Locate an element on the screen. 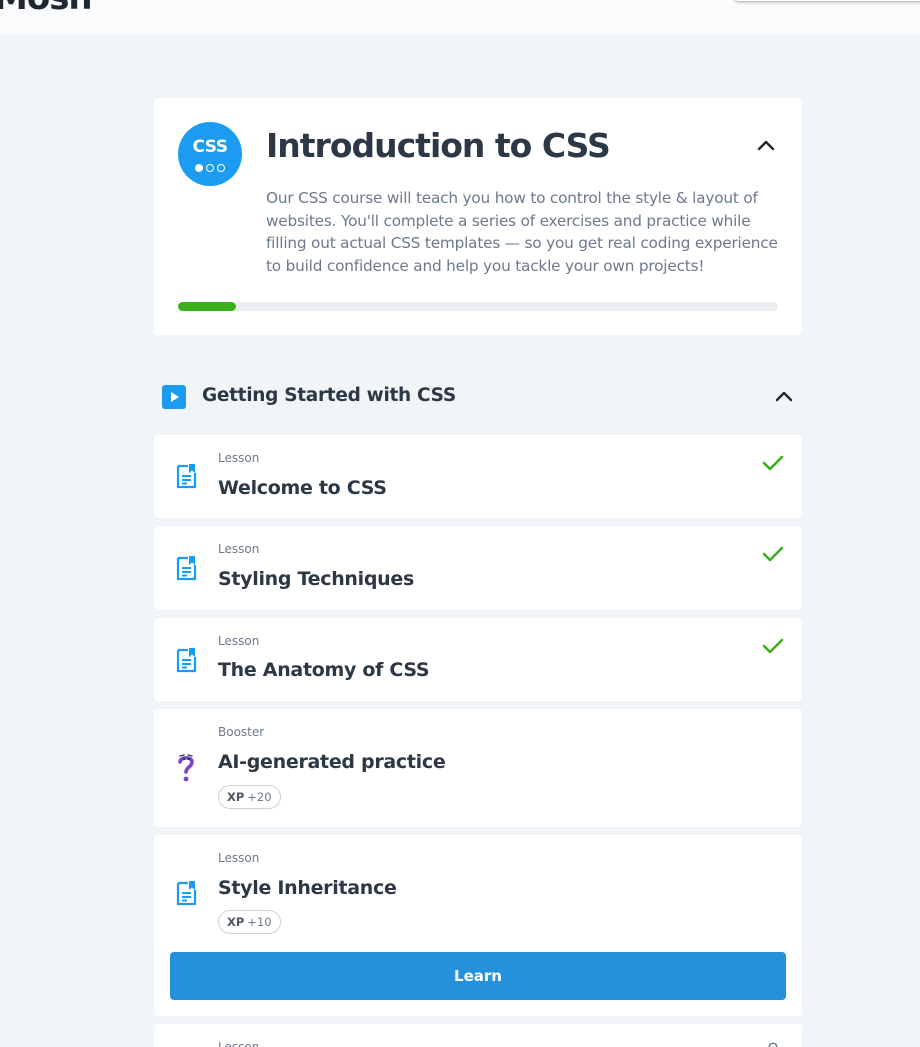 The width and height of the screenshot is (920, 1047). section-play-icon is located at coordinates (174, 397).